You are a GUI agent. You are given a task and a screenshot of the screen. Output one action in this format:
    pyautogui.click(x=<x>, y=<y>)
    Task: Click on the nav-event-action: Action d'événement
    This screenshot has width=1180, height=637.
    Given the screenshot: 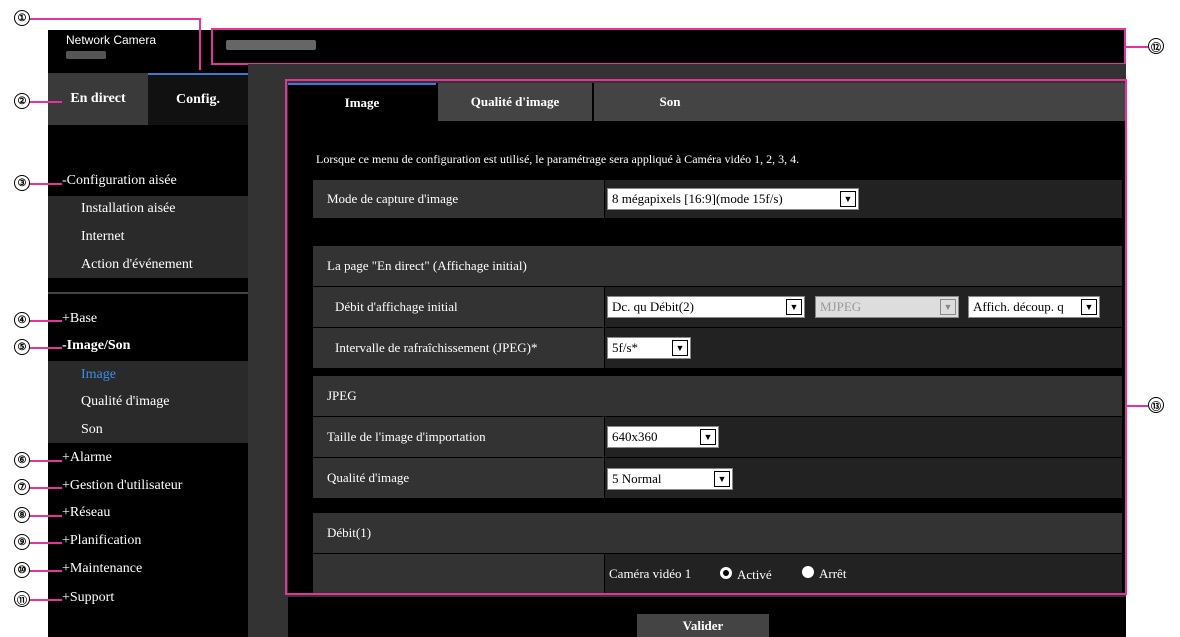 What is the action you would take?
    pyautogui.click(x=137, y=265)
    